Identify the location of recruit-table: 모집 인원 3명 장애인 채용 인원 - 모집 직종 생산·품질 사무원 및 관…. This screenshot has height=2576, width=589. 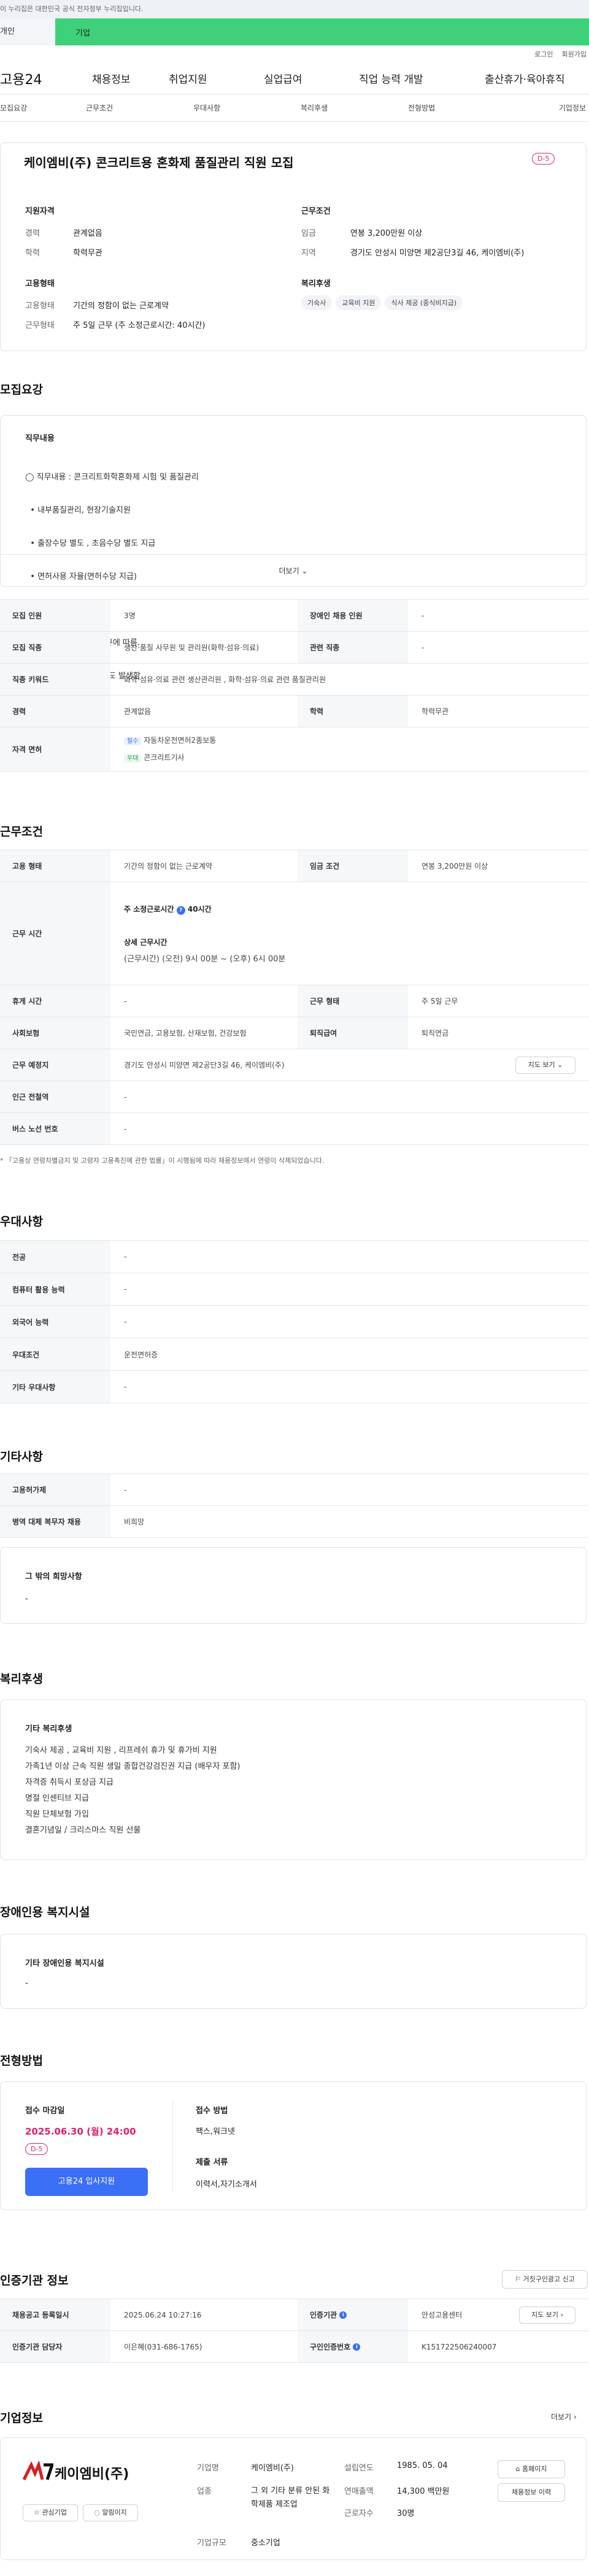
(294, 685).